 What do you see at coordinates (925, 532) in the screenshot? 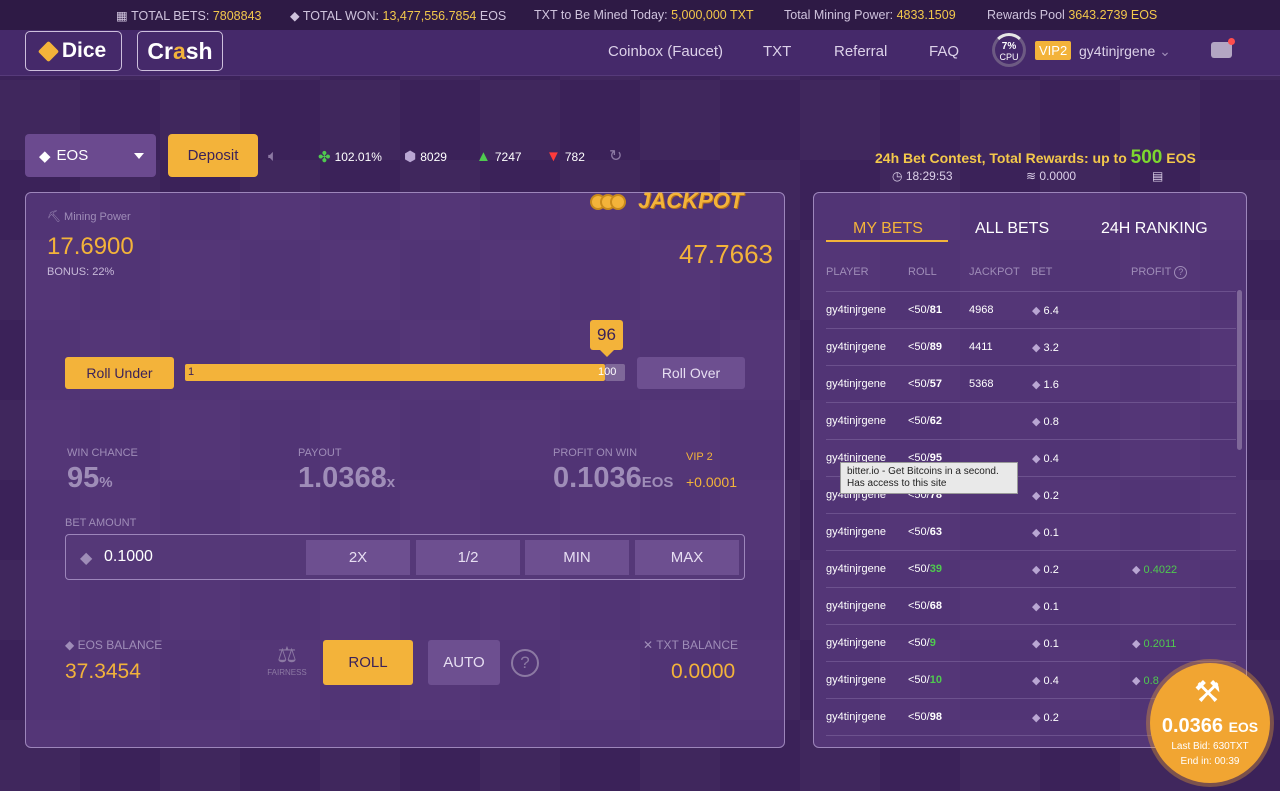
I see `row-roll: <50/63` at bounding box center [925, 532].